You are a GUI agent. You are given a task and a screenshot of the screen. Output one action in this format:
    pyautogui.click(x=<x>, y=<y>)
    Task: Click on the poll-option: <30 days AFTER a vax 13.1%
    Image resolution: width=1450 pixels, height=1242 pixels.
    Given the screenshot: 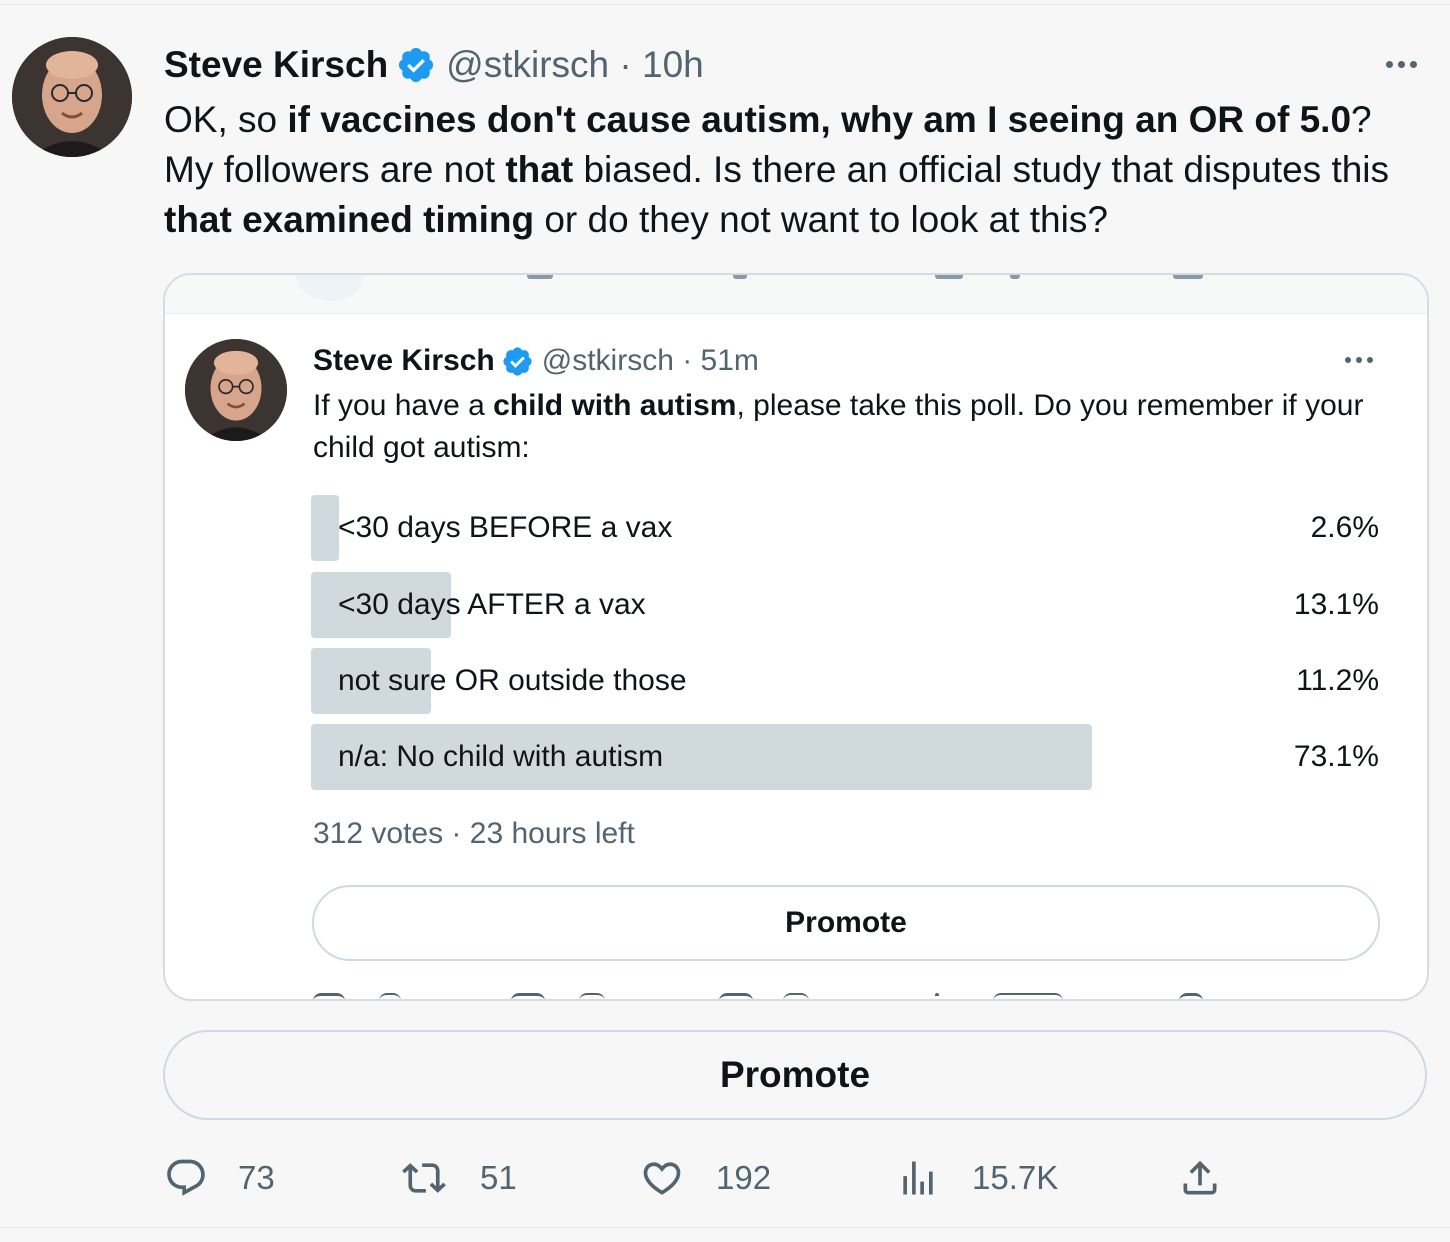 What is the action you would take?
    pyautogui.click(x=845, y=605)
    